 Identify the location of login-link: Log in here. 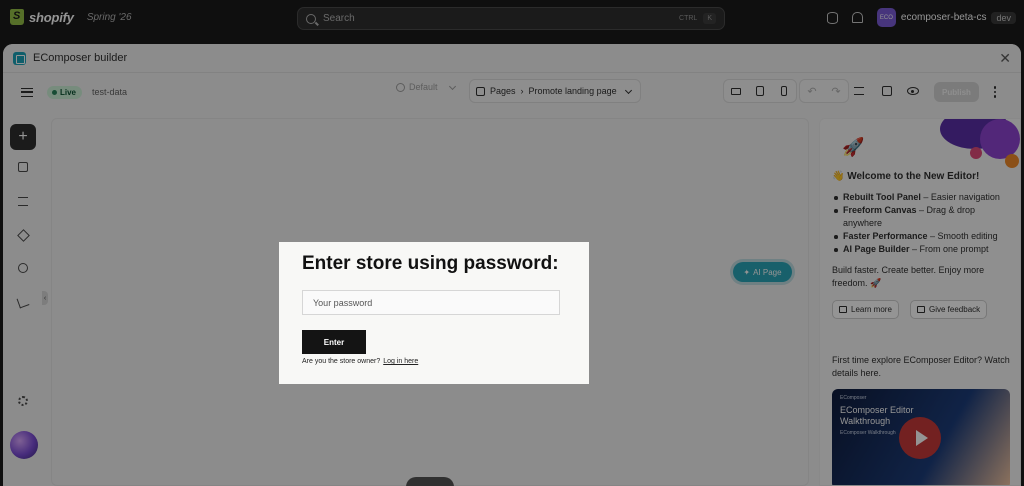
(400, 361).